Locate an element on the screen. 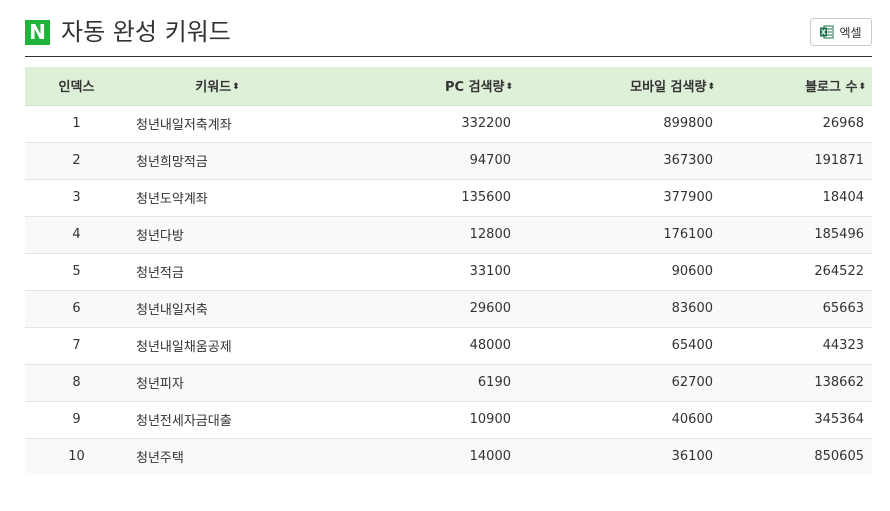 This screenshot has height=511, width=890. cell-mobile-volume: 90600 is located at coordinates (620, 271).